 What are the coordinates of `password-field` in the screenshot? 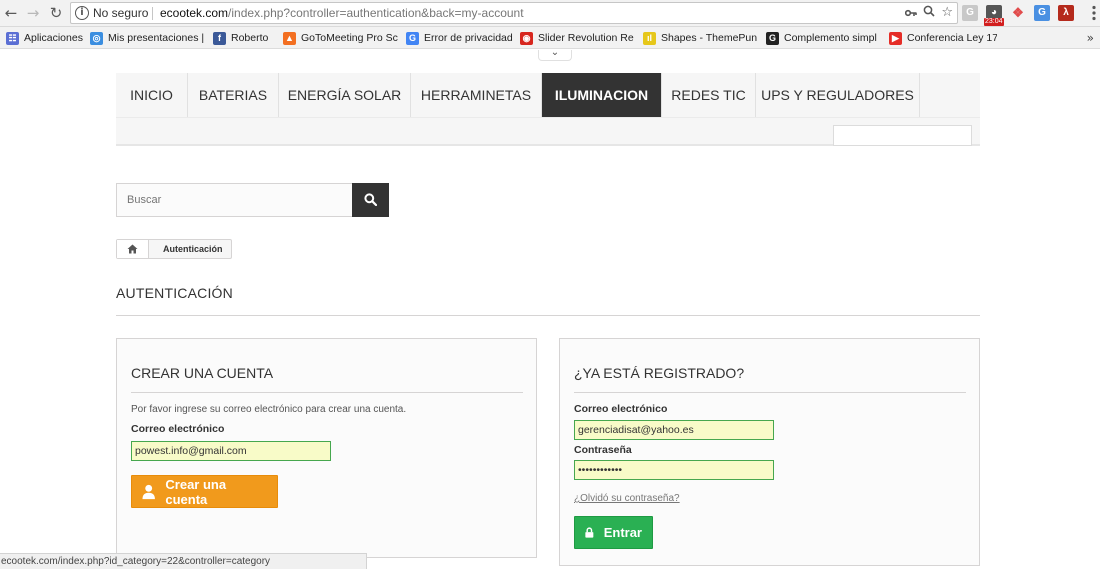 It's located at (674, 470).